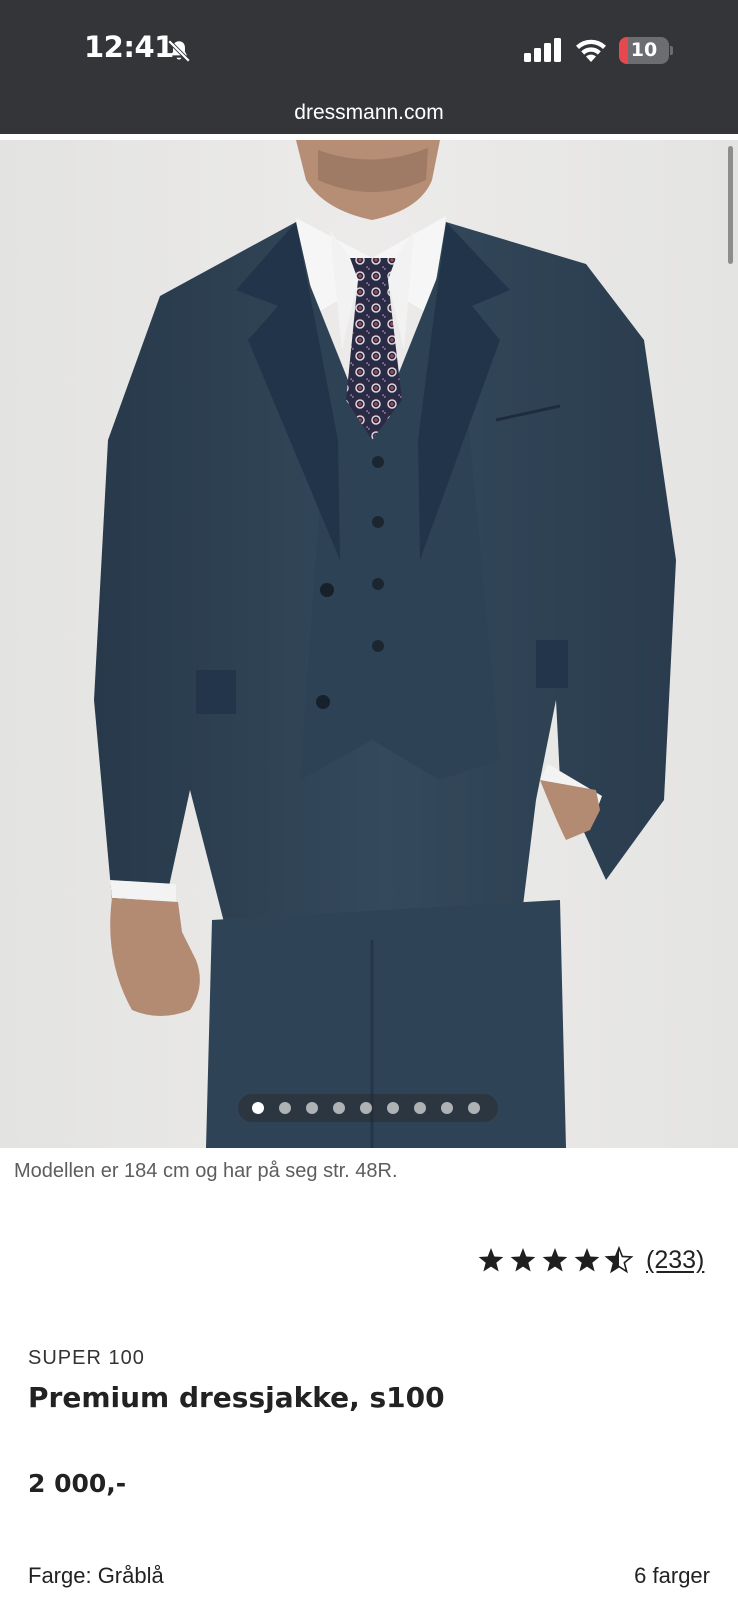 Image resolution: width=738 pixels, height=1600 pixels. What do you see at coordinates (236, 1397) in the screenshot?
I see `product-title: Premium dressjakke, s100` at bounding box center [236, 1397].